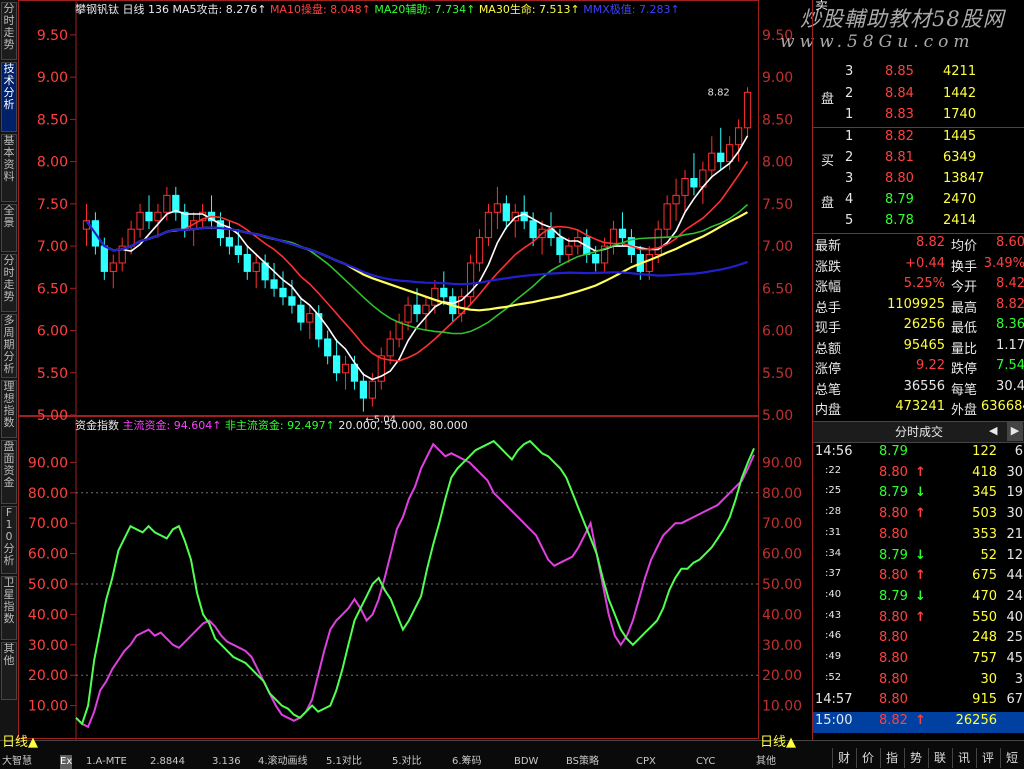 Image resolution: width=1024 pixels, height=769 pixels. Describe the element at coordinates (924, 283) in the screenshot. I see `stat-value: 5.25%` at that location.